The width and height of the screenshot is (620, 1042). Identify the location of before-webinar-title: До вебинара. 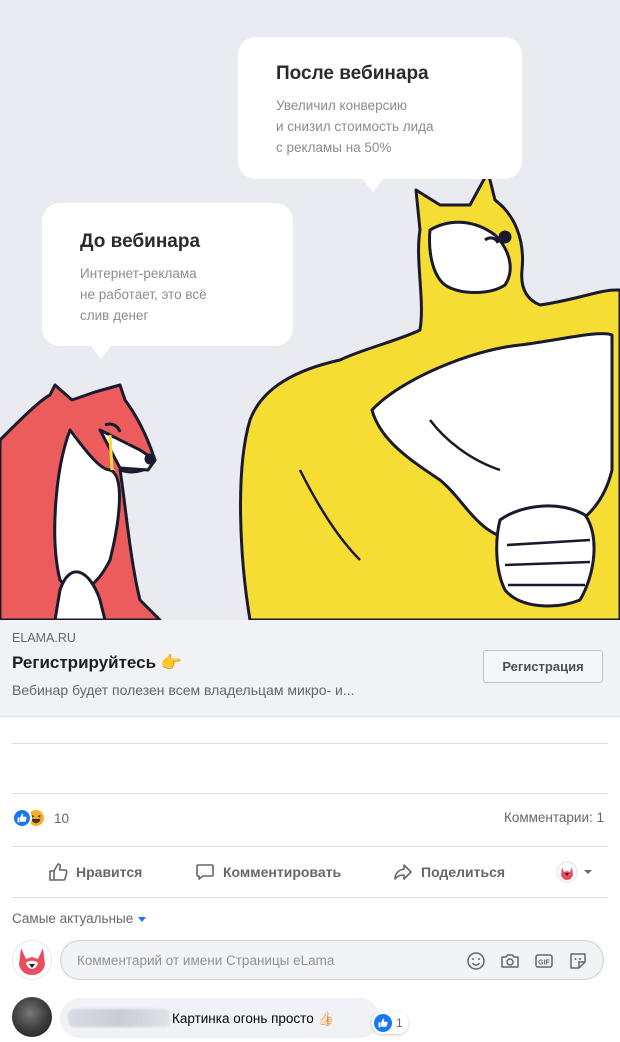
(140, 241).